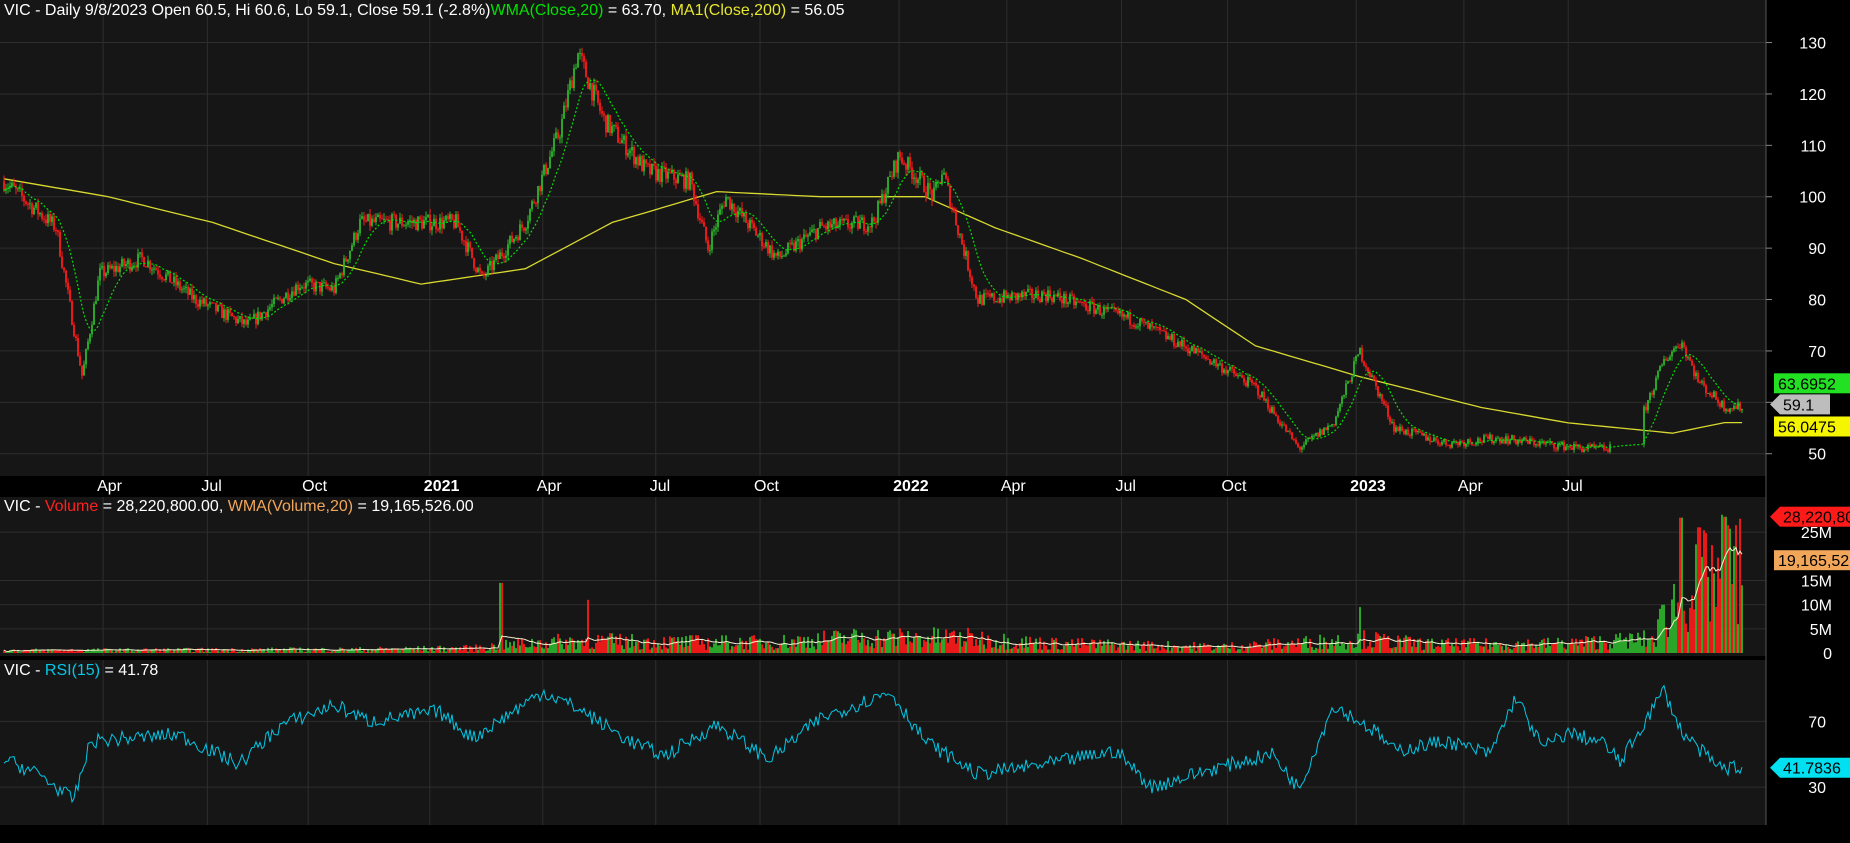  What do you see at coordinates (71, 506) in the screenshot?
I see `volume-label: Volume` at bounding box center [71, 506].